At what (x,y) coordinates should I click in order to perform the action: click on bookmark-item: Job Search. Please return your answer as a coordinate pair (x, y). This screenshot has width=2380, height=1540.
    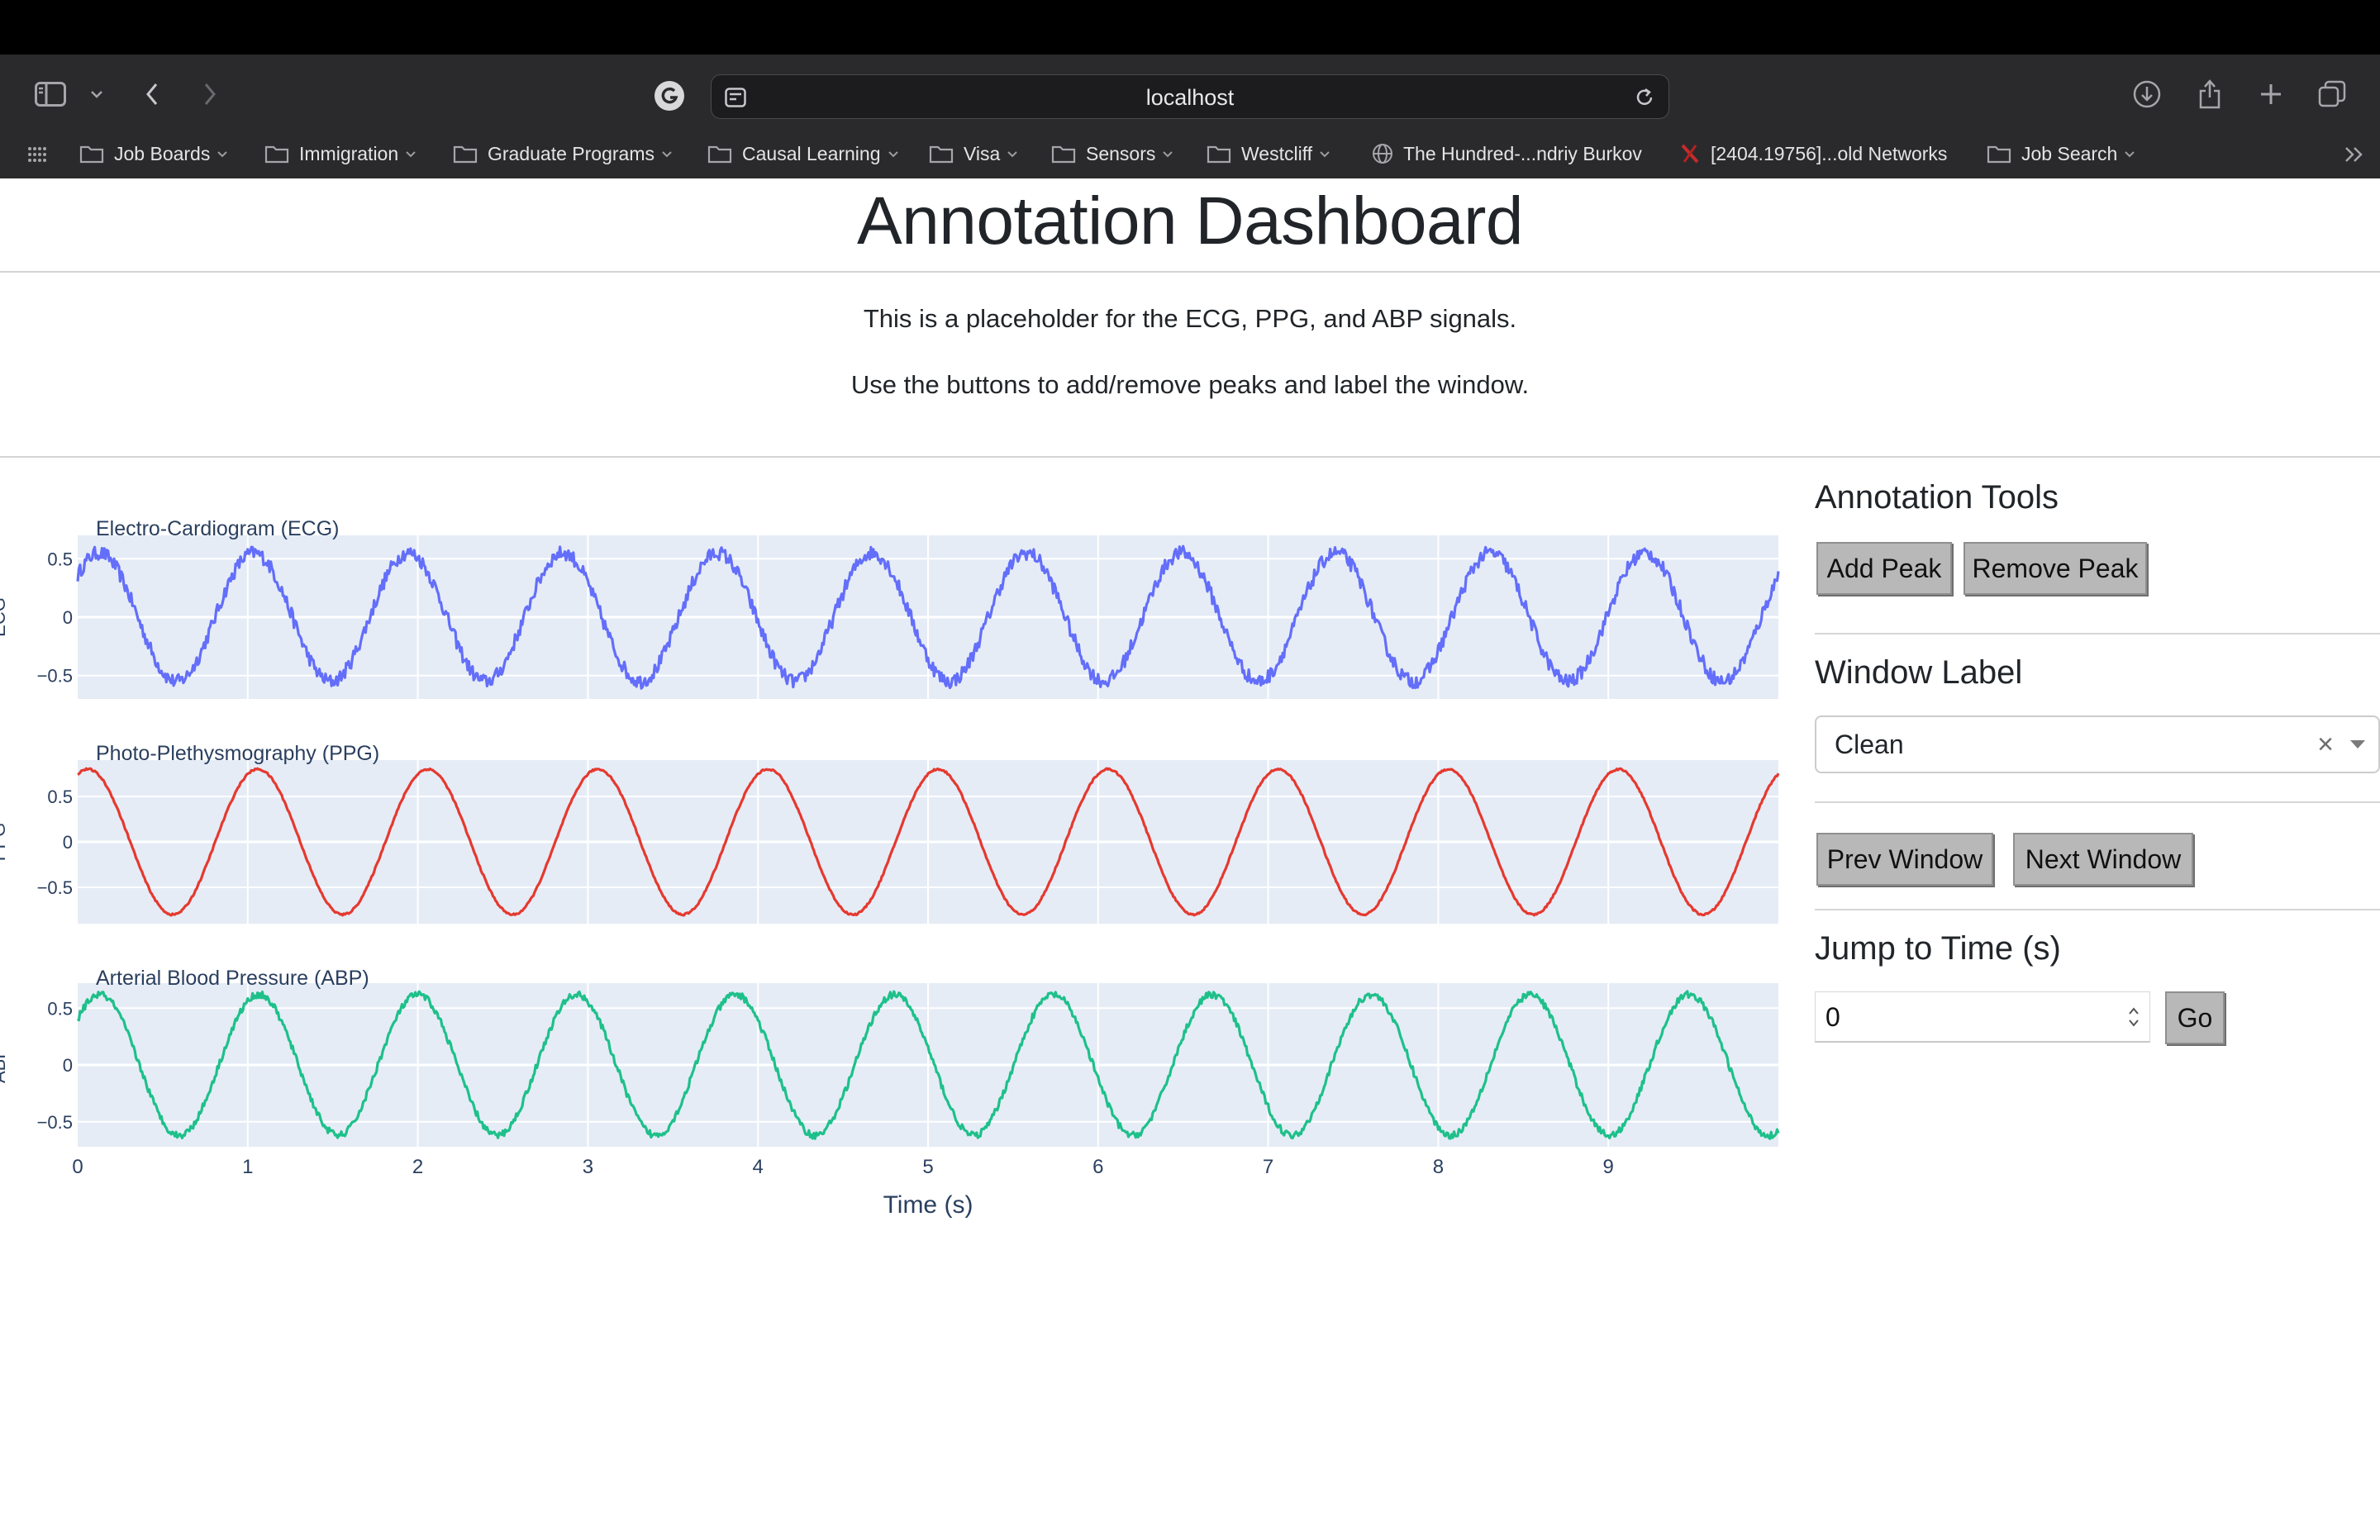
    Looking at the image, I should click on (2061, 153).